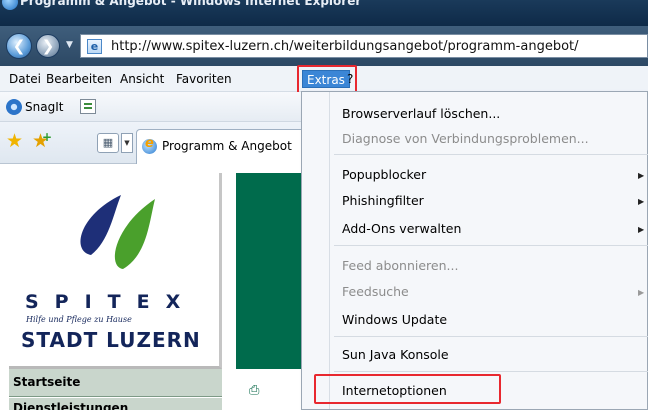 The width and height of the screenshot is (648, 410). I want to click on logo-city: STADT LUZERN, so click(111, 340).